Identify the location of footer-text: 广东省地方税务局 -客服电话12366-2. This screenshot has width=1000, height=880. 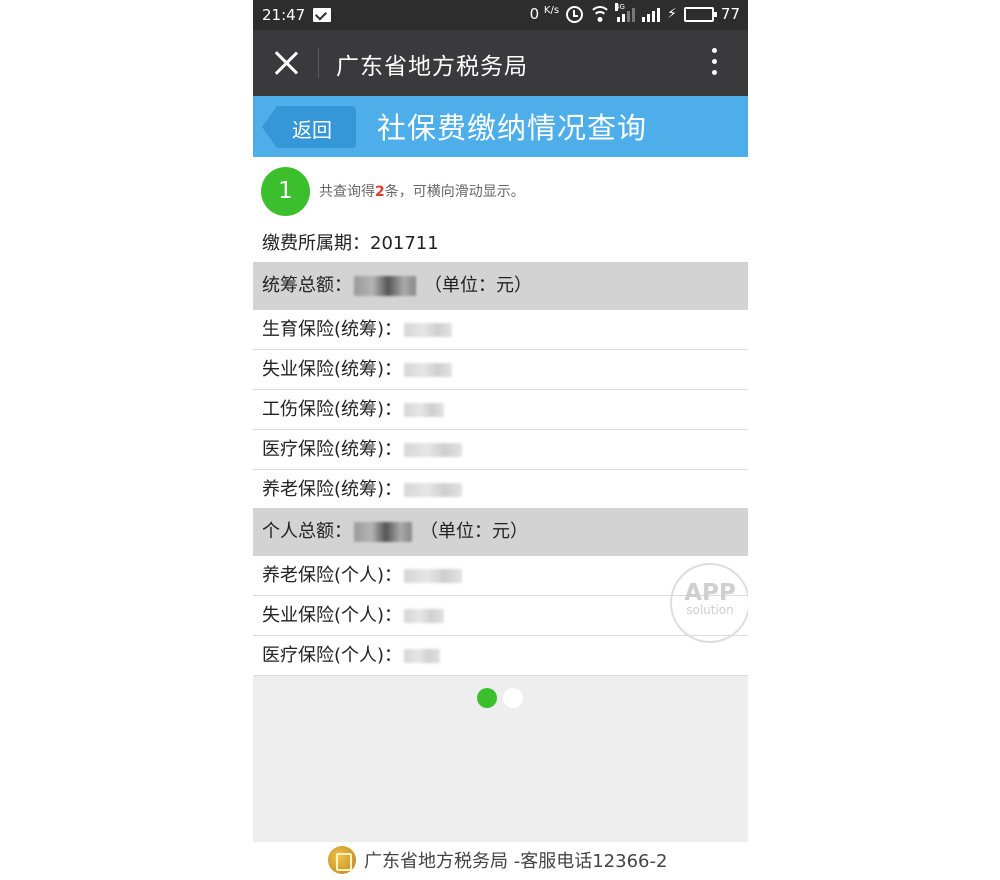
(516, 861).